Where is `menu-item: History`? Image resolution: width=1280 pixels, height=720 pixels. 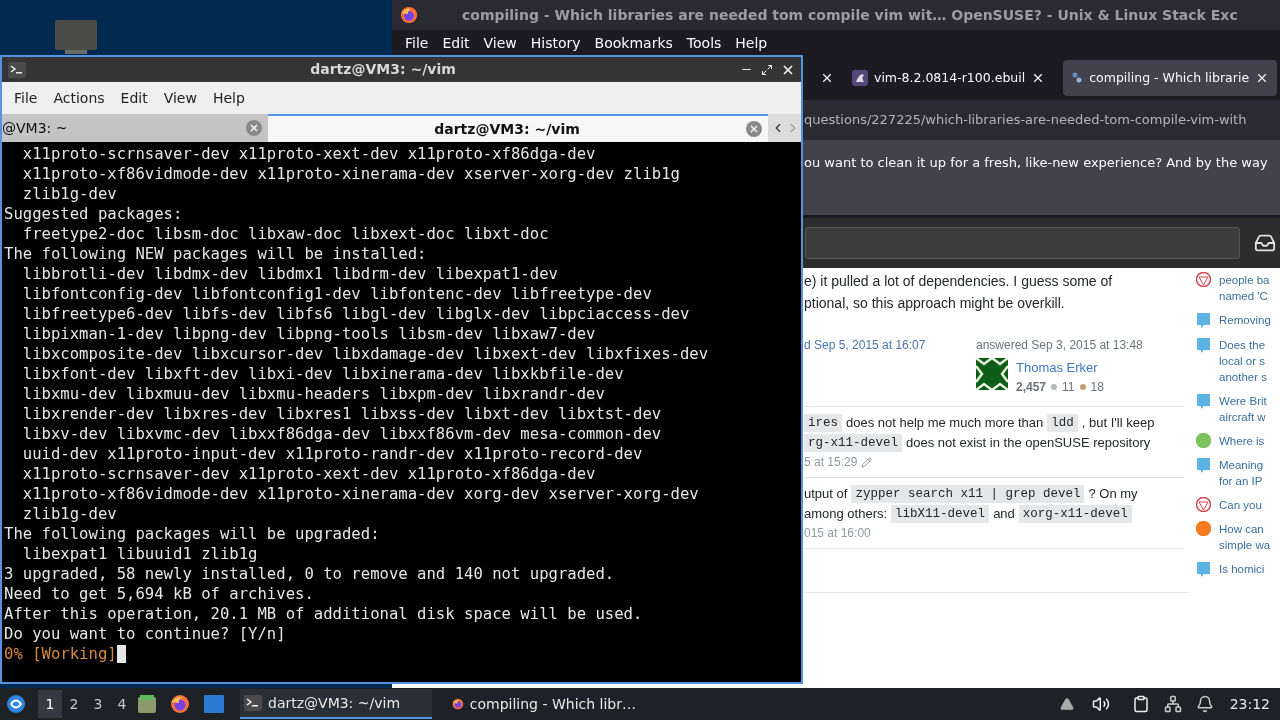
menu-item: History is located at coordinates (555, 43).